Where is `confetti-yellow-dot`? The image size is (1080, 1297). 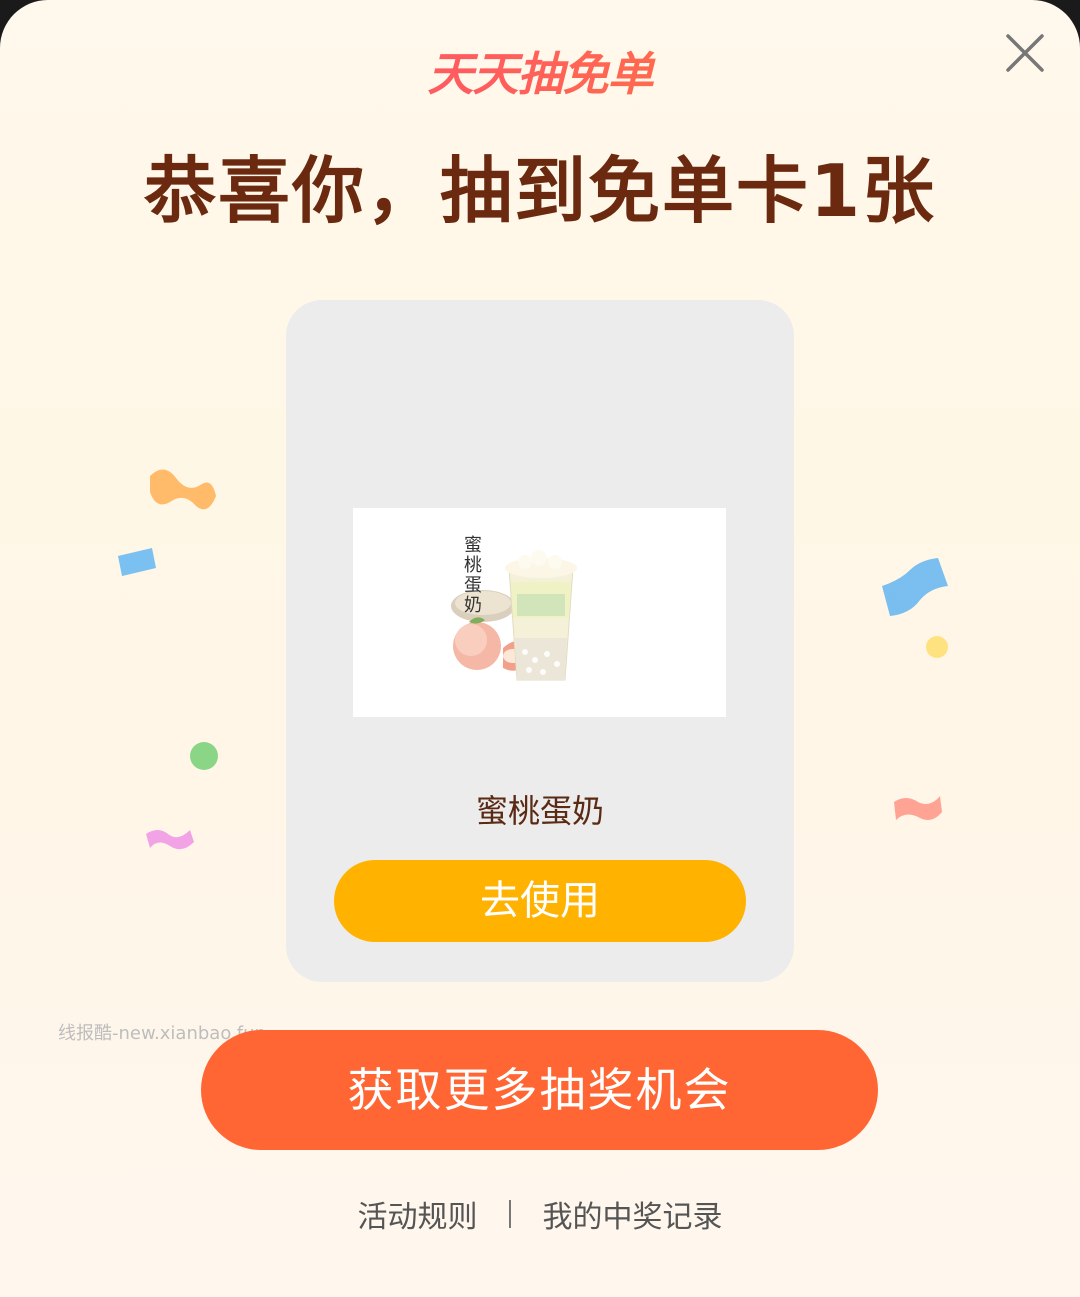 confetti-yellow-dot is located at coordinates (937, 647).